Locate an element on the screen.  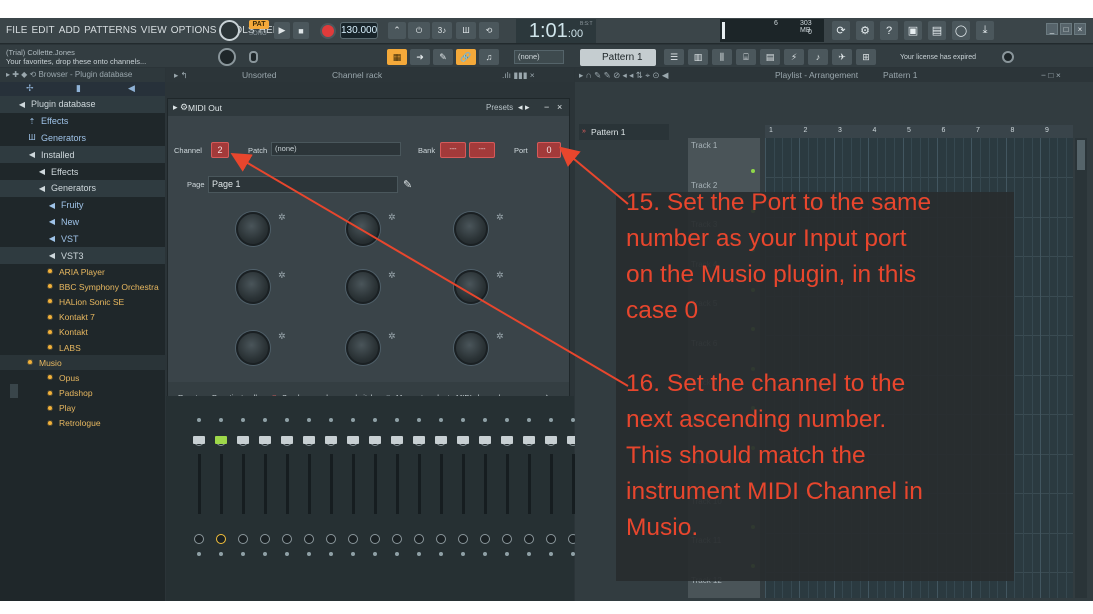
arrow-to-channel-field is located at coordinates (429, 269).